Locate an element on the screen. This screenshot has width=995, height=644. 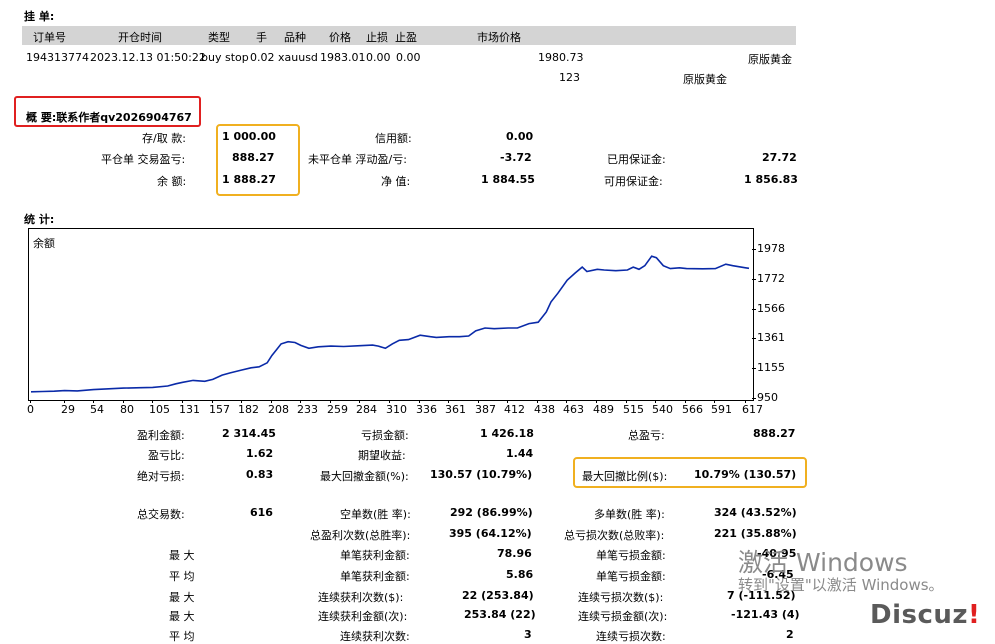
x-tick-label: 0 is located at coordinates (30, 409).